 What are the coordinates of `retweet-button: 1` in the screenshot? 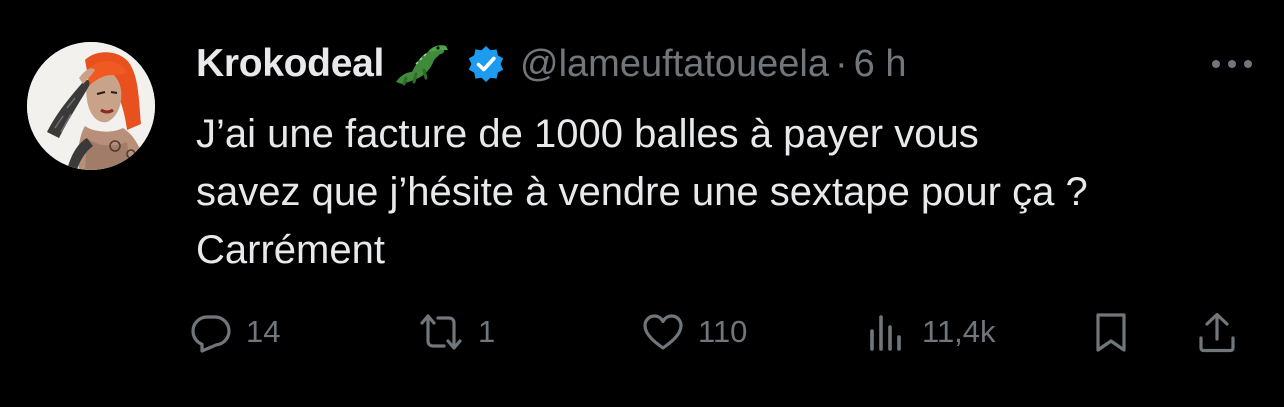 It's located at (456, 332).